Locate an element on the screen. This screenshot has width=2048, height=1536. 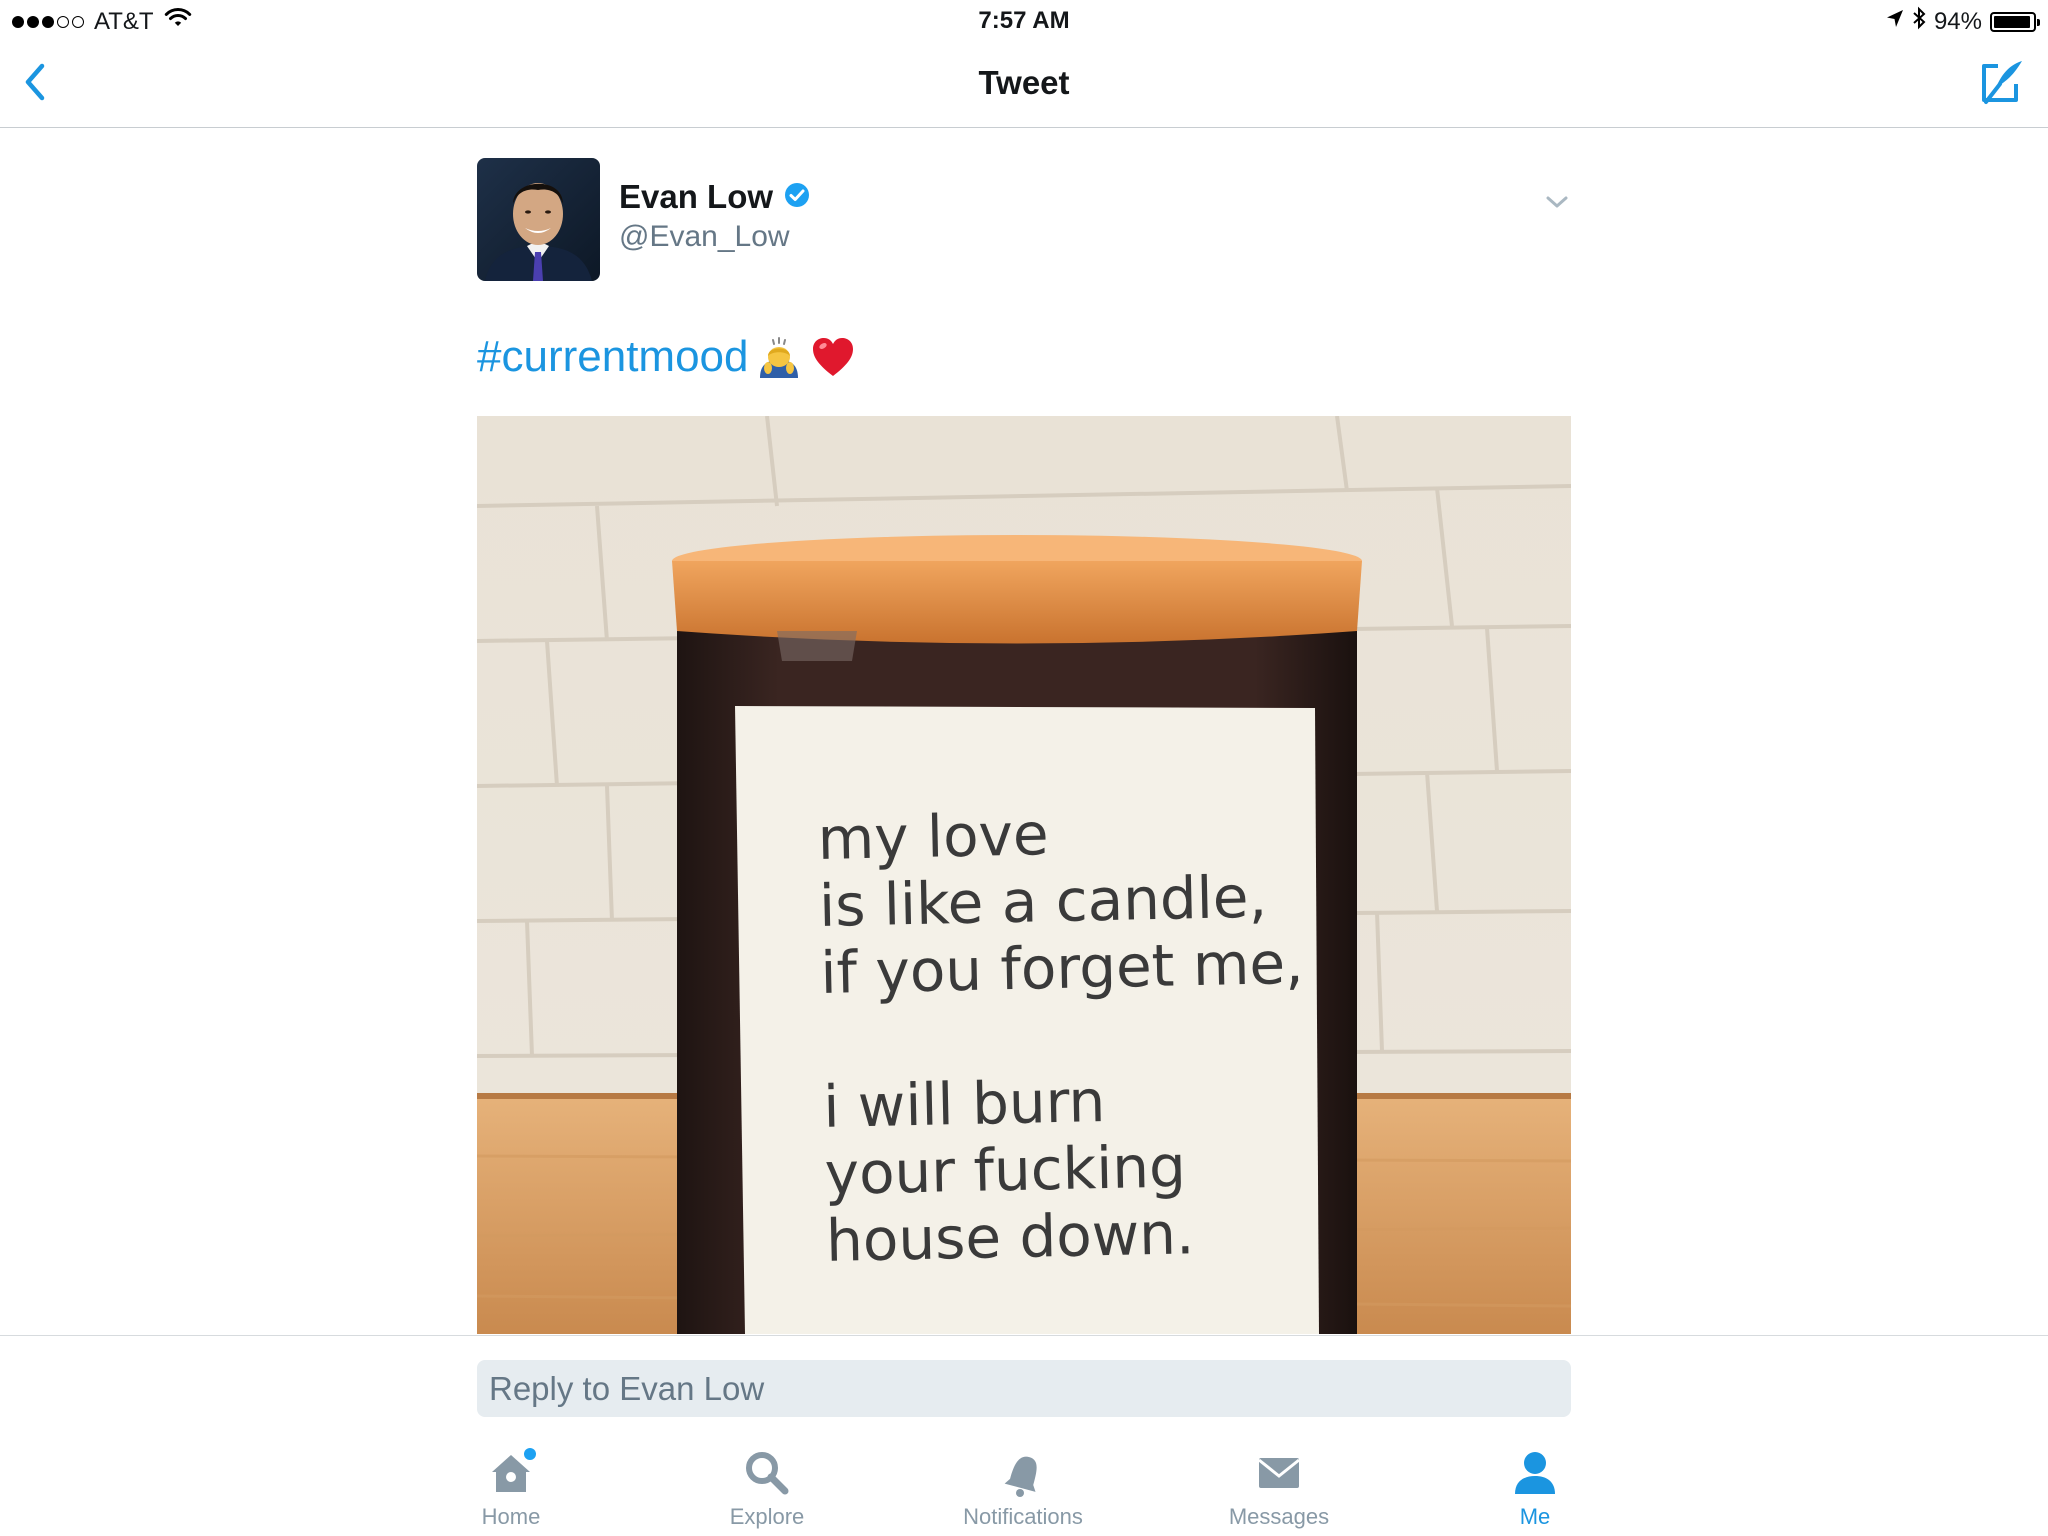
tab-notifications: Notifications is located at coordinates (1023, 1489).